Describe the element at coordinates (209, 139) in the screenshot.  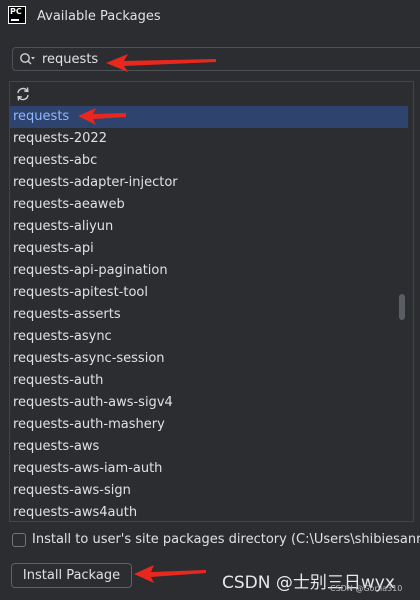
I see `list-item: requests-2022` at that location.